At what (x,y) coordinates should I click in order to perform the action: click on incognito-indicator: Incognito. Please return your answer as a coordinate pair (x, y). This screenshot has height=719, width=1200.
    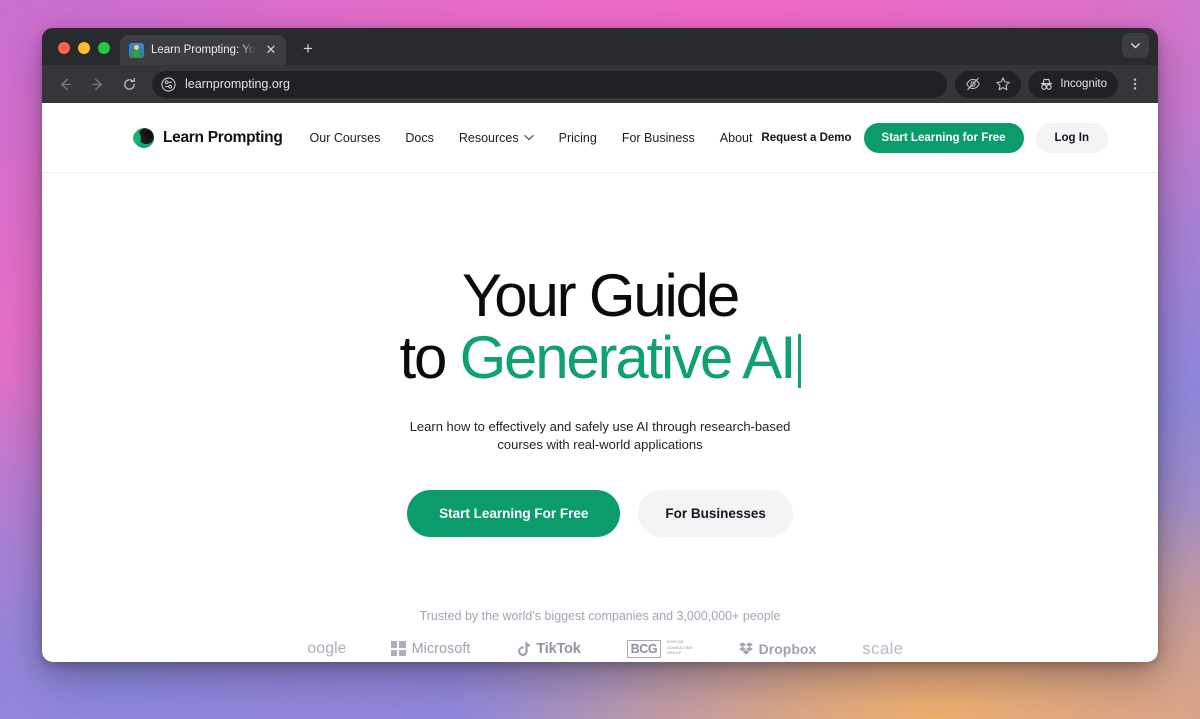
    Looking at the image, I should click on (1073, 84).